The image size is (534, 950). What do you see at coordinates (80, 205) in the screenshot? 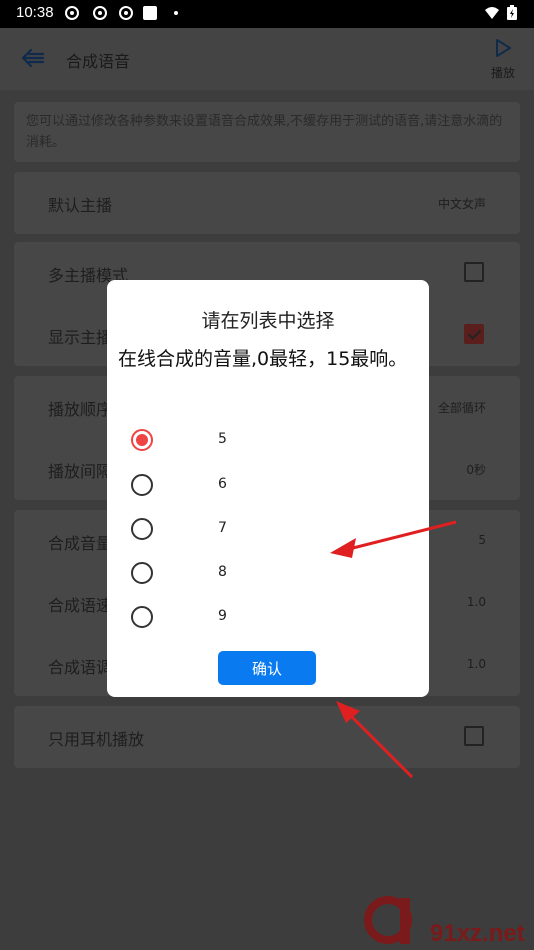
I see `default-anchor-label: 默认主播` at bounding box center [80, 205].